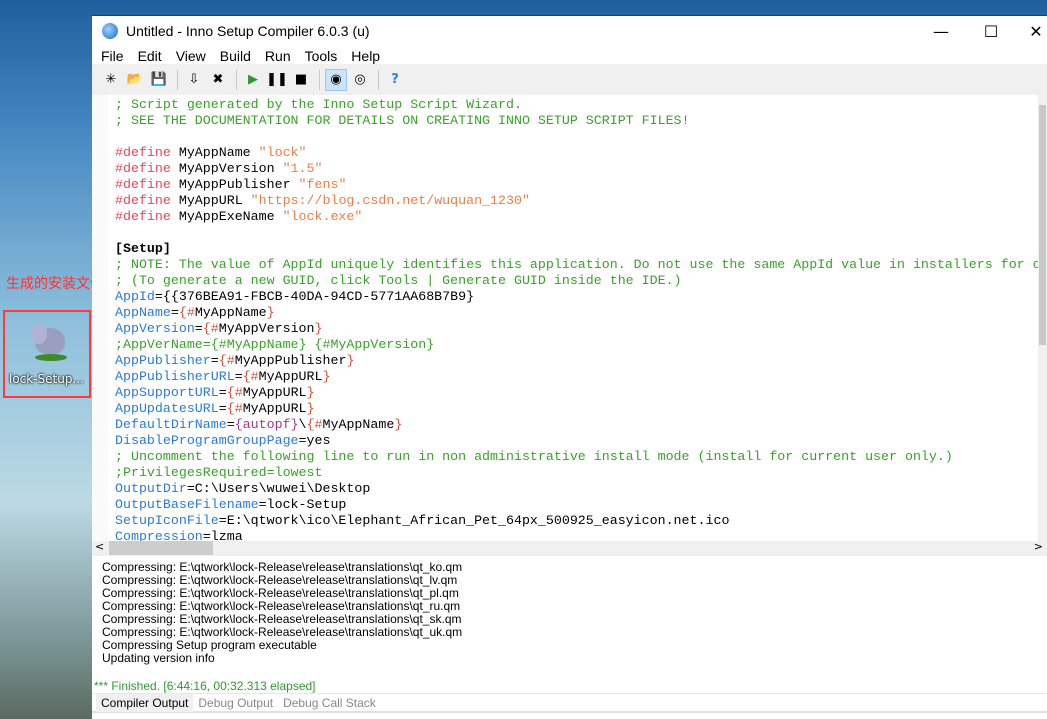 The height and width of the screenshot is (719, 1047). What do you see at coordinates (1030, 31) in the screenshot?
I see `close-button: ✕` at bounding box center [1030, 31].